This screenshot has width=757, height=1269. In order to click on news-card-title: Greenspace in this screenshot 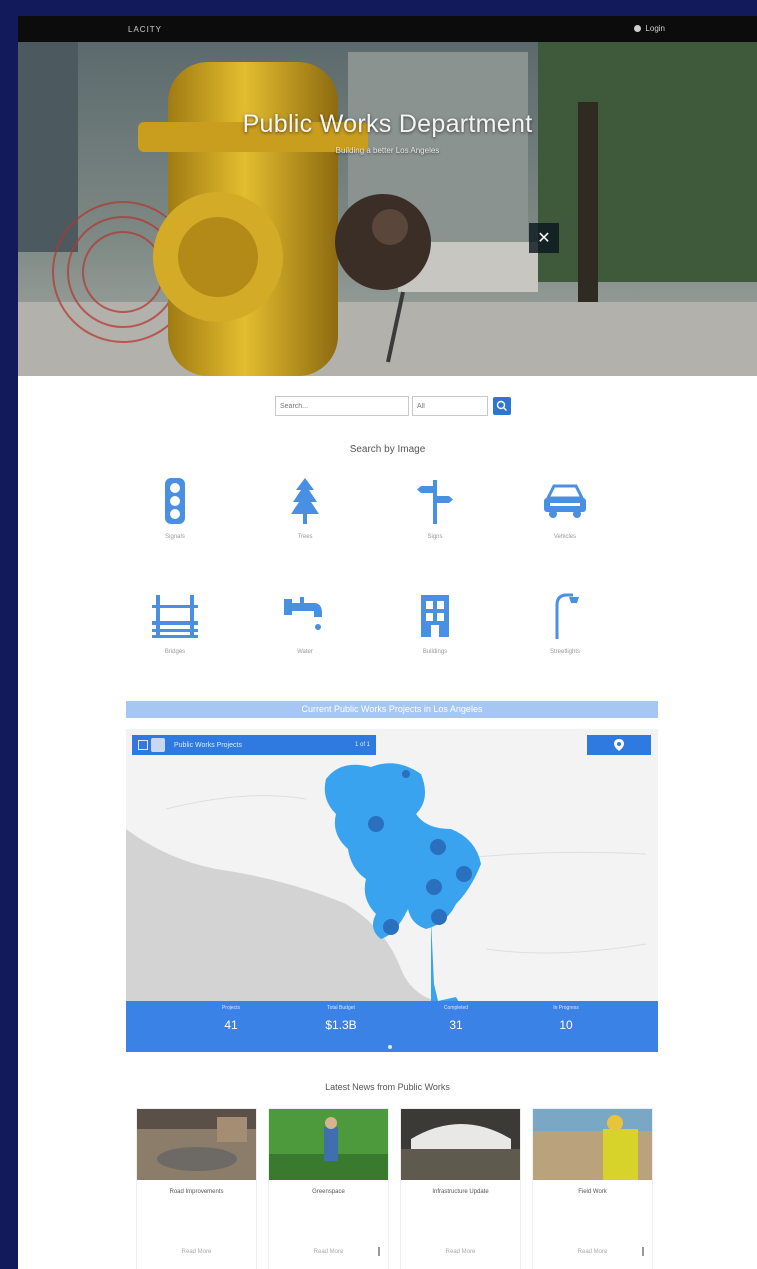, I will do `click(328, 1192)`.